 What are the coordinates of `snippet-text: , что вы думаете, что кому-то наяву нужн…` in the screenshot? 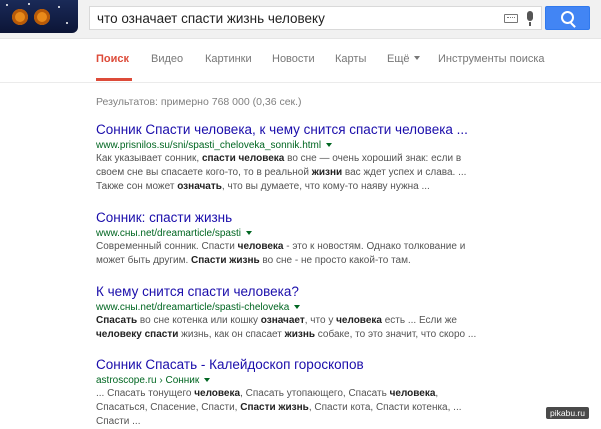 It's located at (325, 186).